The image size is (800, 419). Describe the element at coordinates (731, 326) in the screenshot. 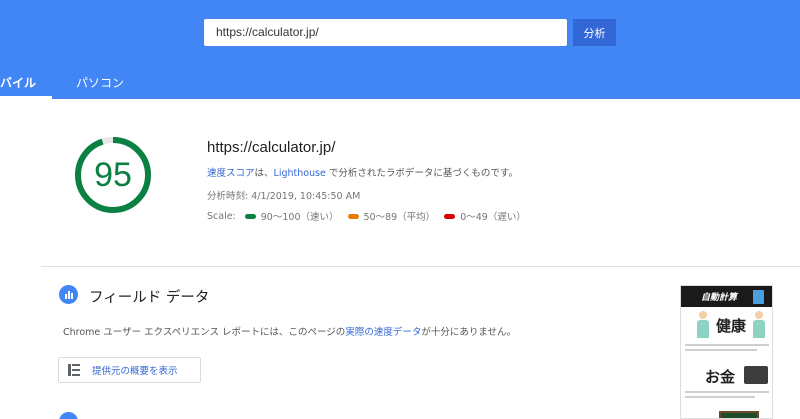

I see `thumbnail-health-label: 健康` at that location.